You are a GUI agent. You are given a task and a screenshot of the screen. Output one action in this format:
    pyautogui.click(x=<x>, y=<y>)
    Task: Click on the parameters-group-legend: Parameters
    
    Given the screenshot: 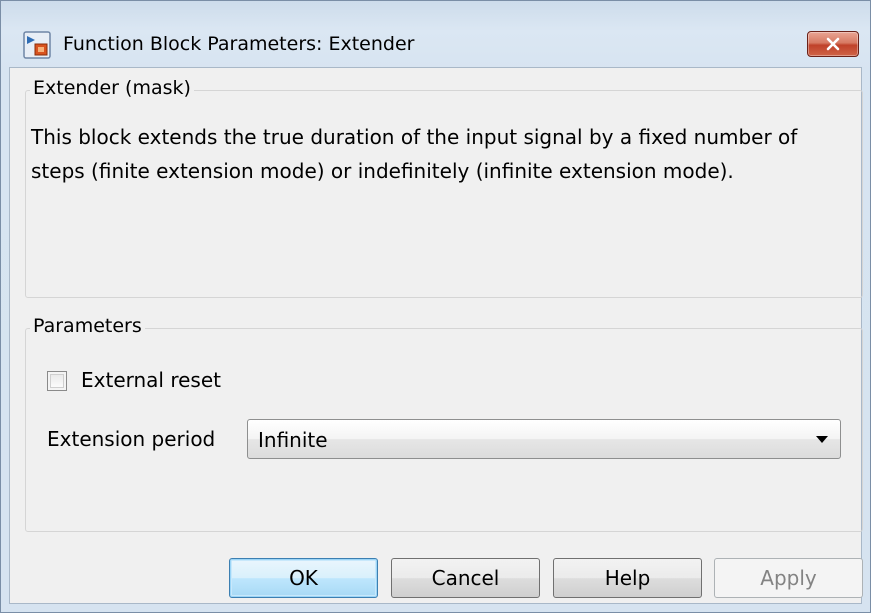 What is the action you would take?
    pyautogui.click(x=87, y=326)
    